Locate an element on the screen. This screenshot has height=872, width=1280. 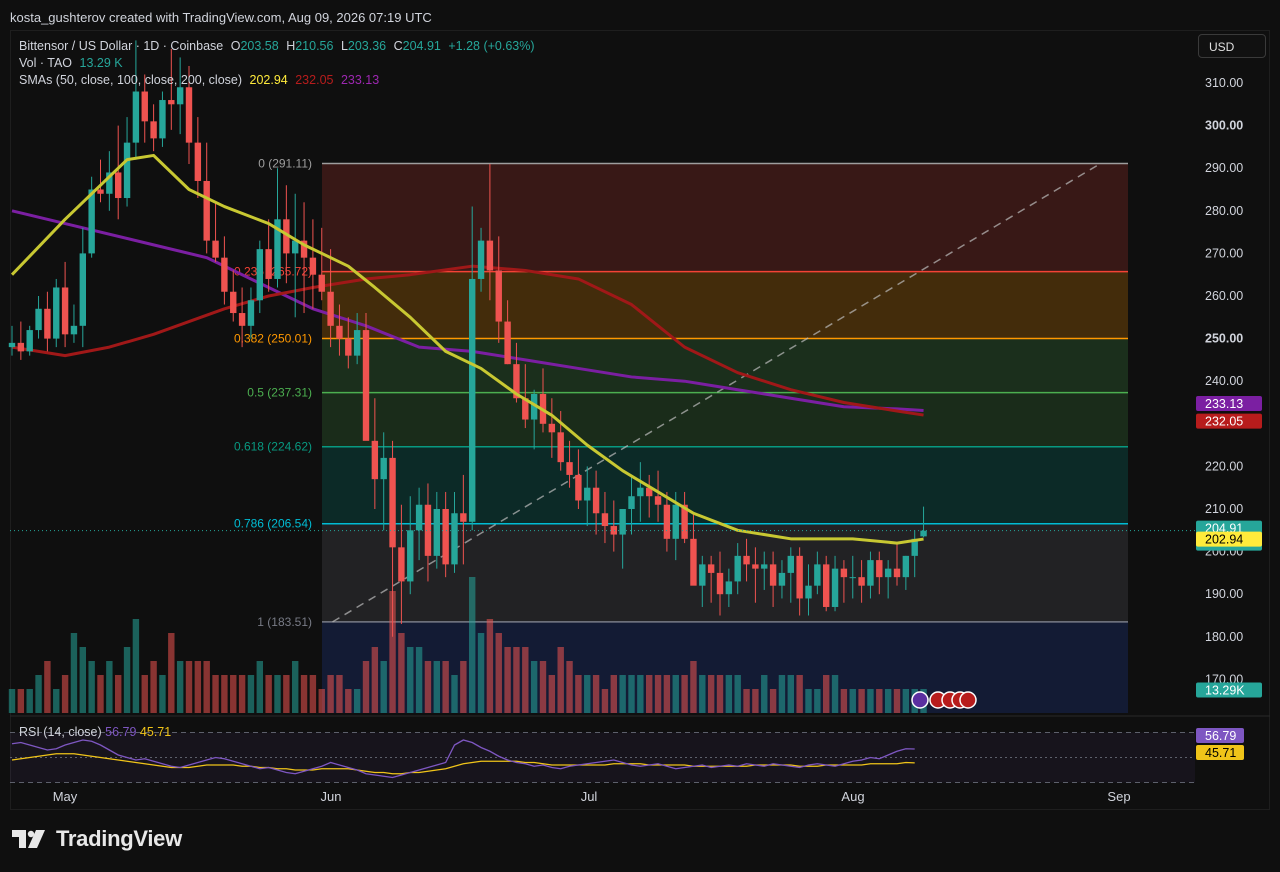
close-value: 204.91 is located at coordinates (421, 46).